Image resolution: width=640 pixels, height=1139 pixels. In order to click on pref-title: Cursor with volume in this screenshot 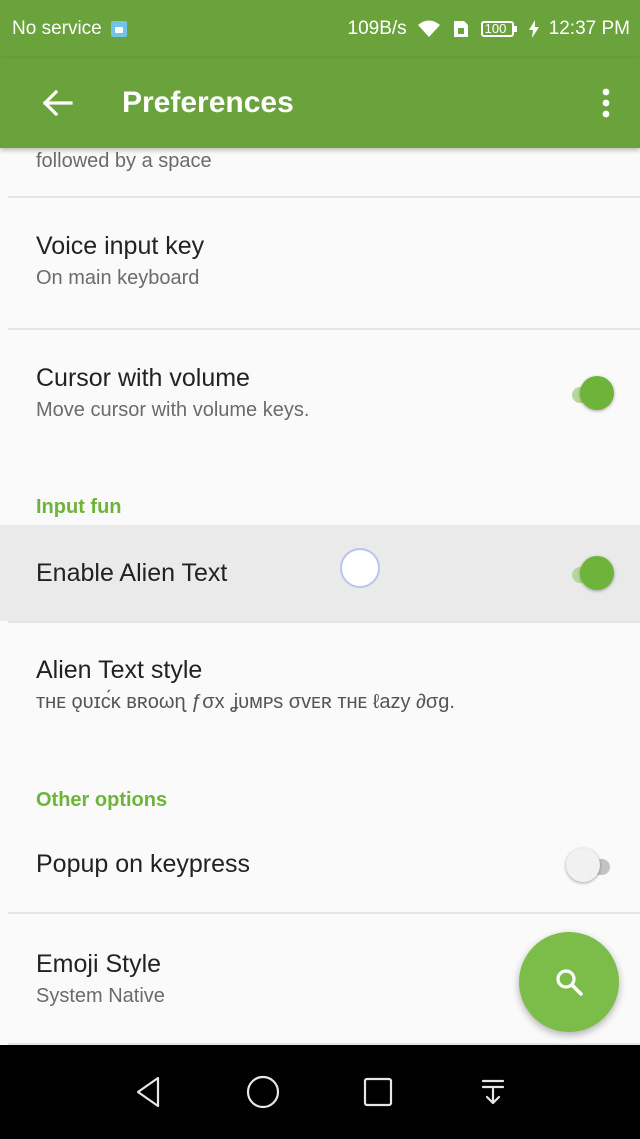, I will do `click(143, 378)`.